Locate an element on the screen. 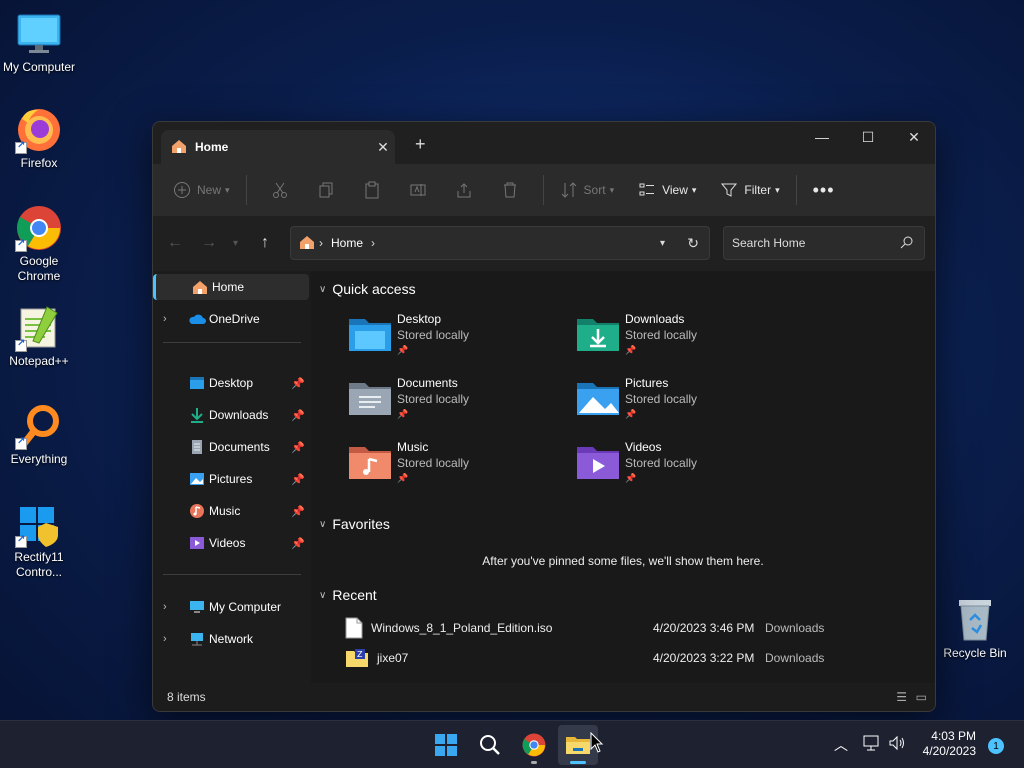  quick-access-item-desktop: Desktop Stored locally 📌 is located at coordinates (457, 341).